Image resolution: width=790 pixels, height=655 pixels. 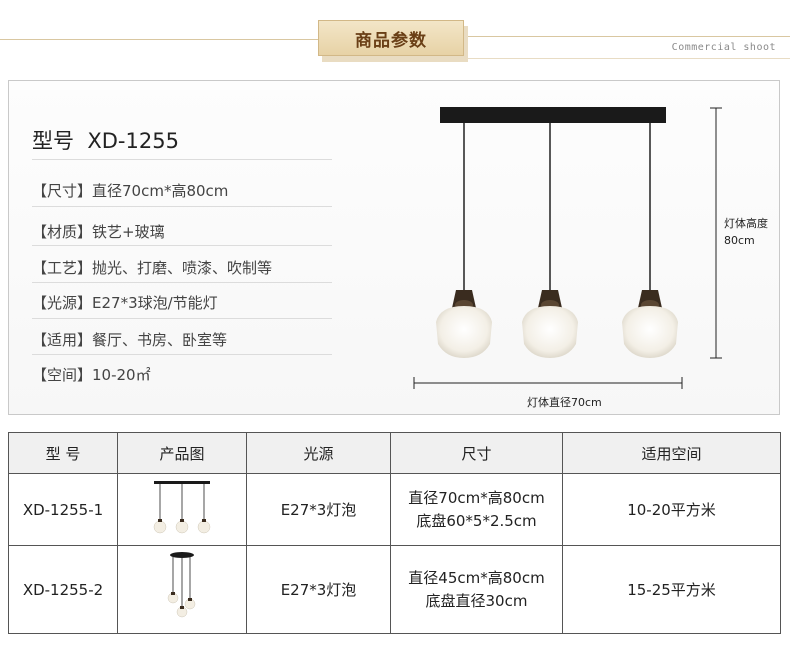 I want to click on section-subtitle: Commercial shoot, so click(x=723, y=47).